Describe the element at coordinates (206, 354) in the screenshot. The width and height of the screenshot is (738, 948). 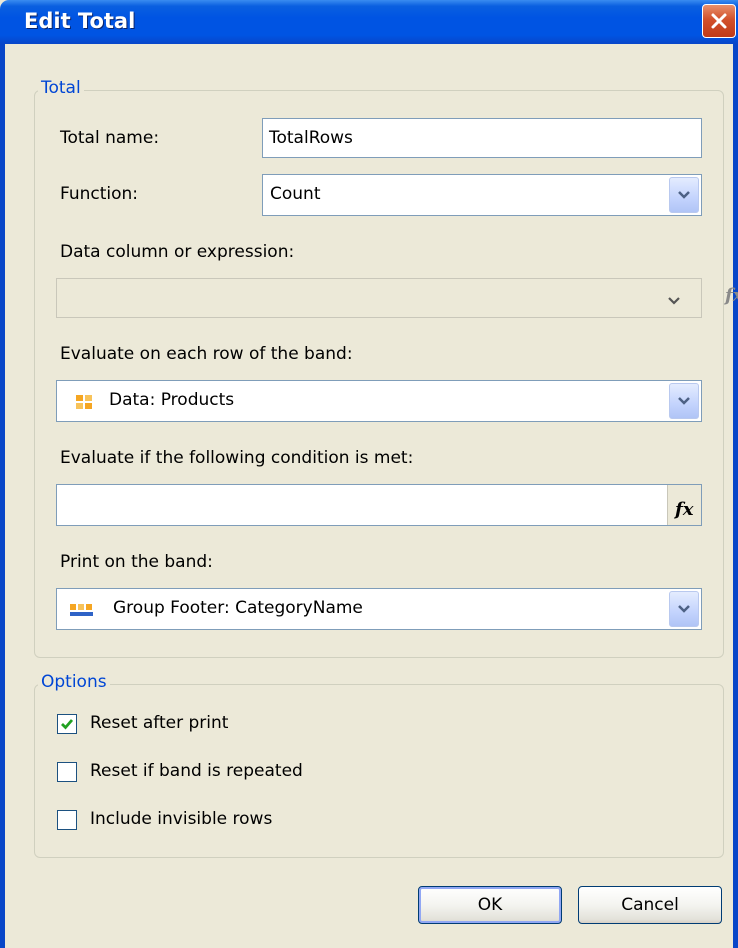
I see `evaluate-band-label: Evaluate on each row of the band:` at that location.